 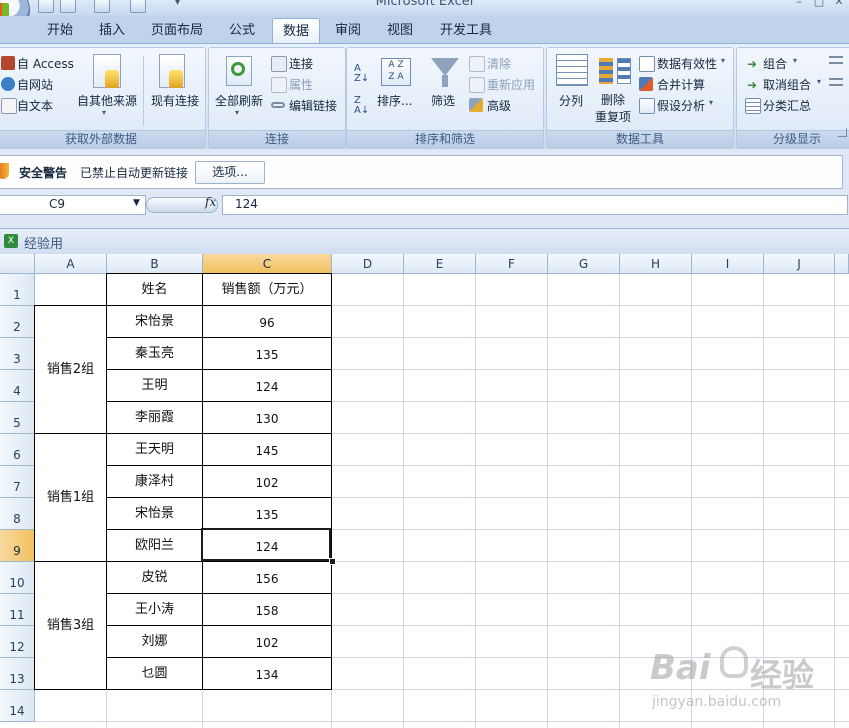 I want to click on sort-za-icon: Z A↓, so click(x=361, y=106).